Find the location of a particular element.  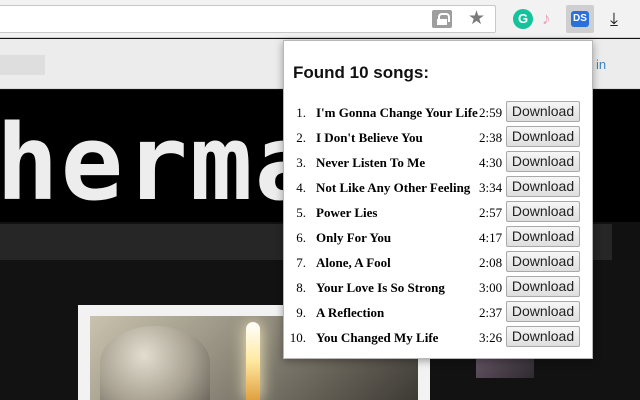

song-duration: 4:30 is located at coordinates (491, 162).